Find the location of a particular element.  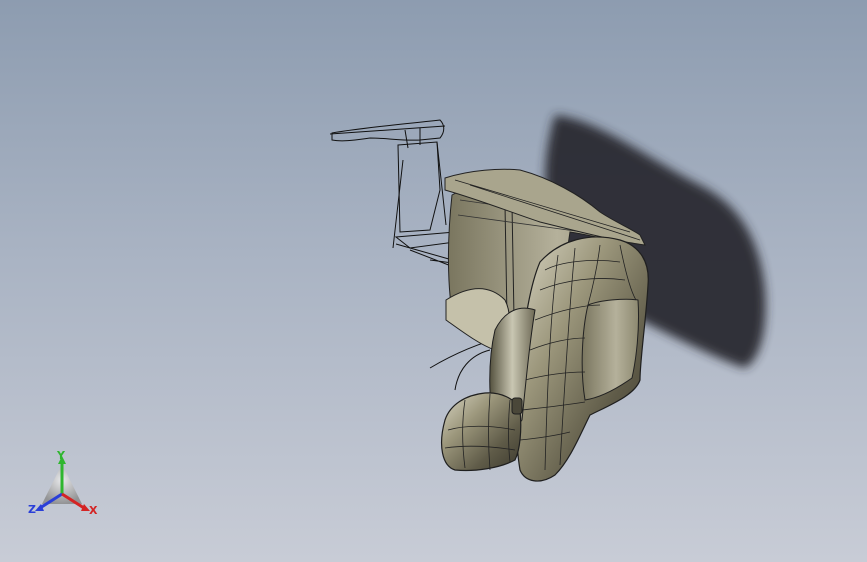

seat-frame is located at coordinates (582, 359).